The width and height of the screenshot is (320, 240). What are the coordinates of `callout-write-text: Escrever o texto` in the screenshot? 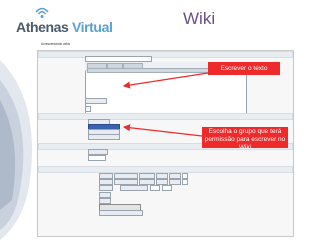 It's located at (244, 68).